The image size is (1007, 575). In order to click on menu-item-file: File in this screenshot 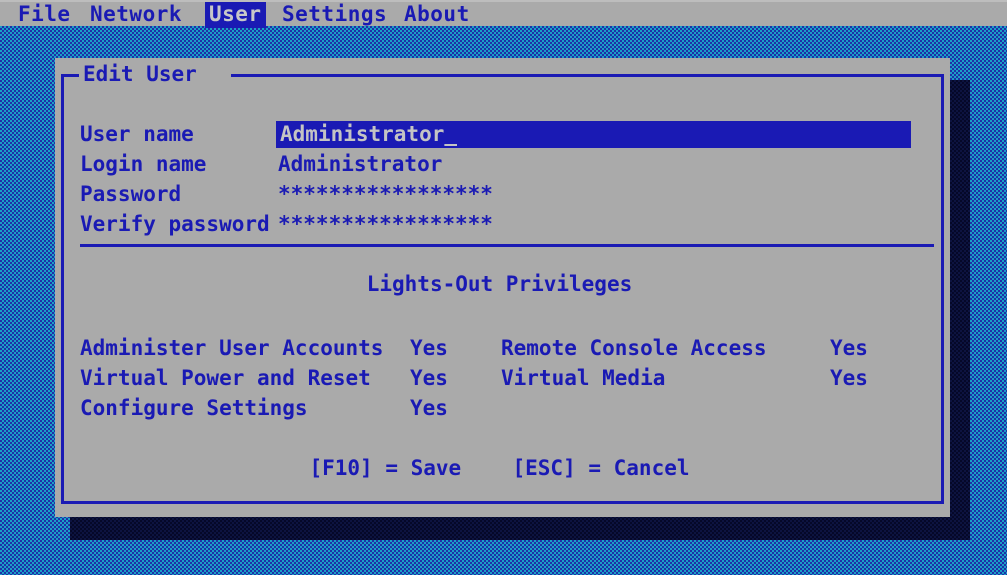, I will do `click(44, 15)`.